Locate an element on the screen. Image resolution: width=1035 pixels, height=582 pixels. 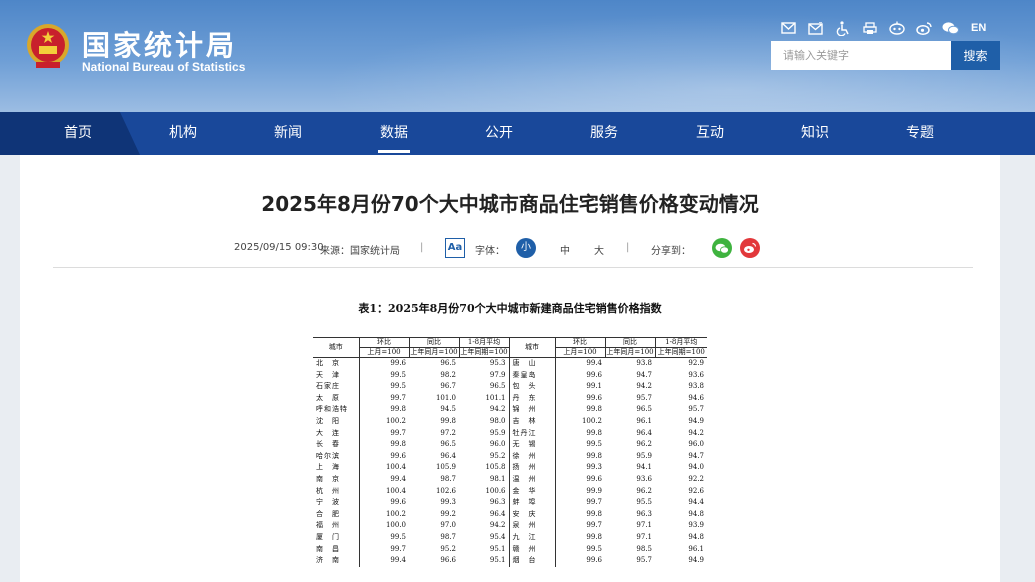
site-logo-english: National Bureau of Statistics is located at coordinates (163, 67).